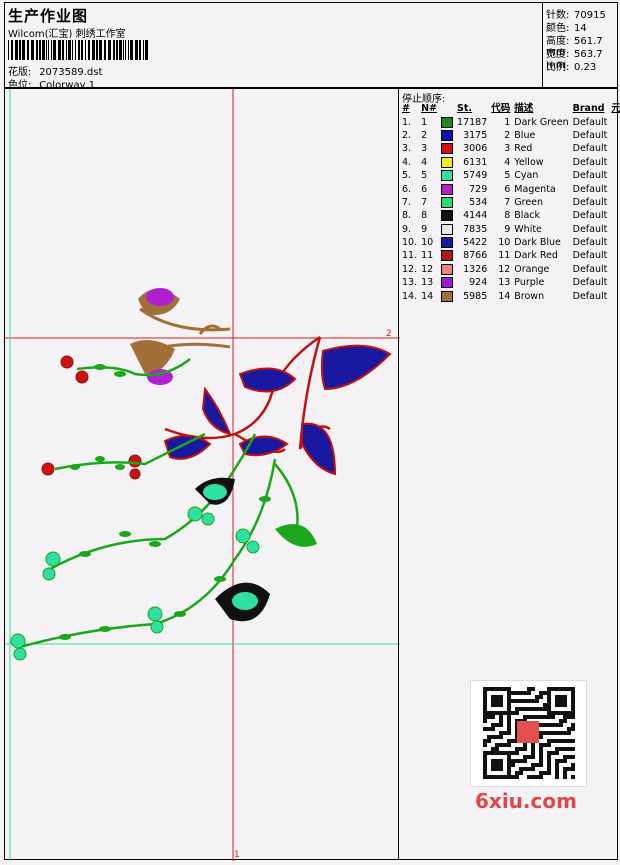  What do you see at coordinates (526, 801) in the screenshot?
I see `watermark-logo: 6xiu.com` at bounding box center [526, 801].